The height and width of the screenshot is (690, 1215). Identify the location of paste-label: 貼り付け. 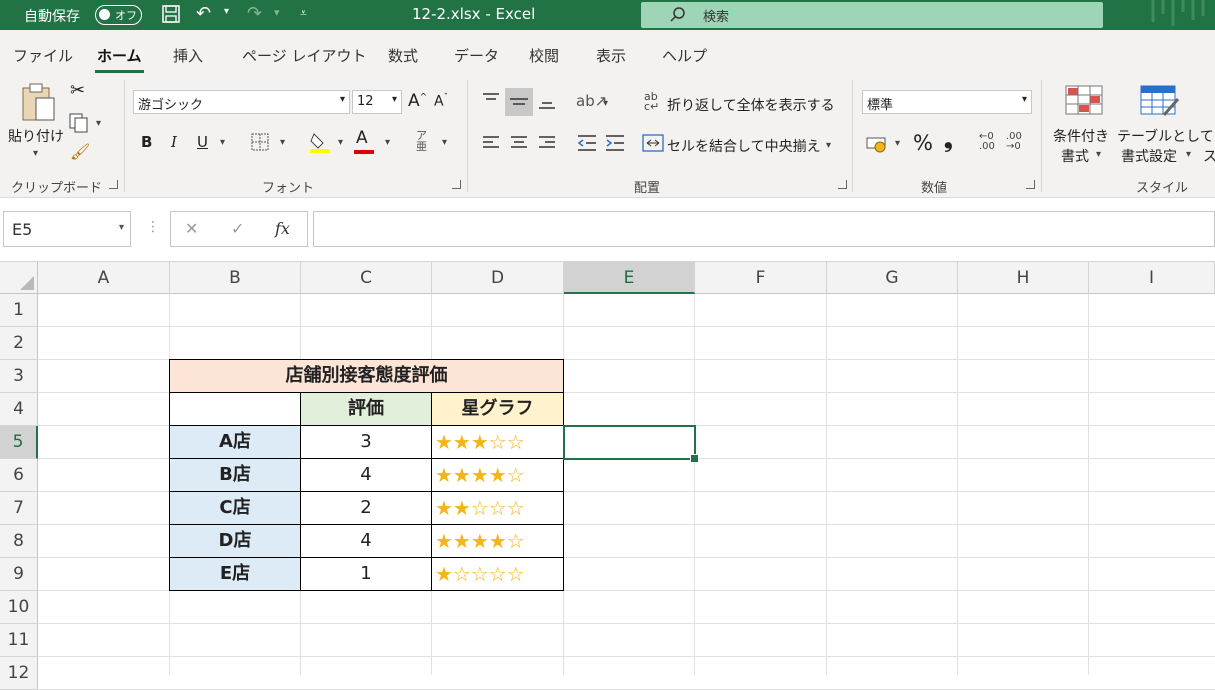
(36, 136).